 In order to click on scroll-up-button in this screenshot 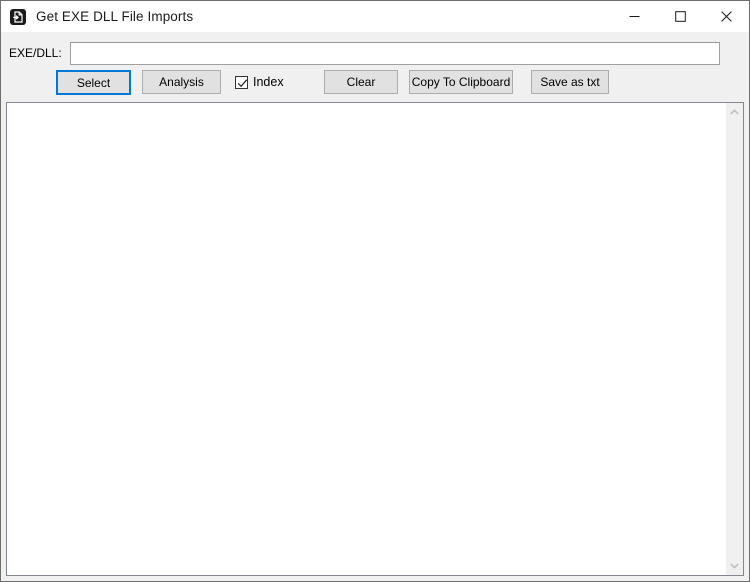, I will do `click(734, 112)`.